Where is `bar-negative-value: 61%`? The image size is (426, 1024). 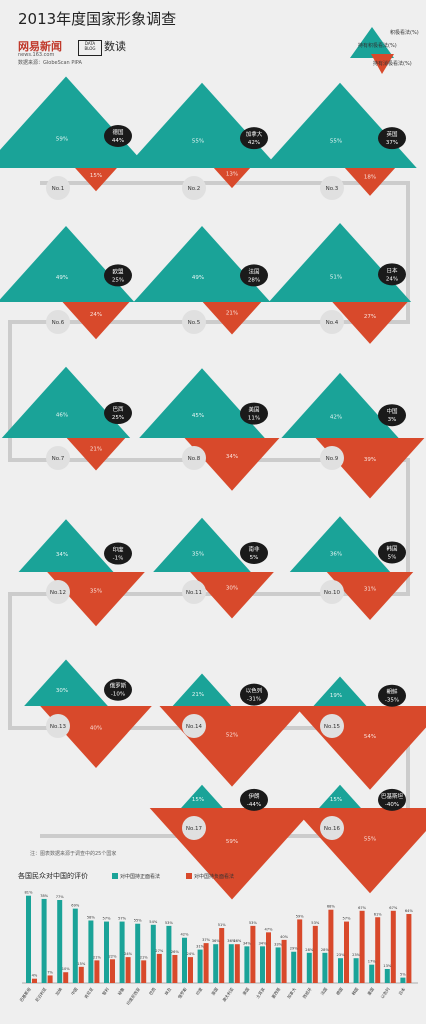
bar-negative-value: 61% is located at coordinates (378, 914).